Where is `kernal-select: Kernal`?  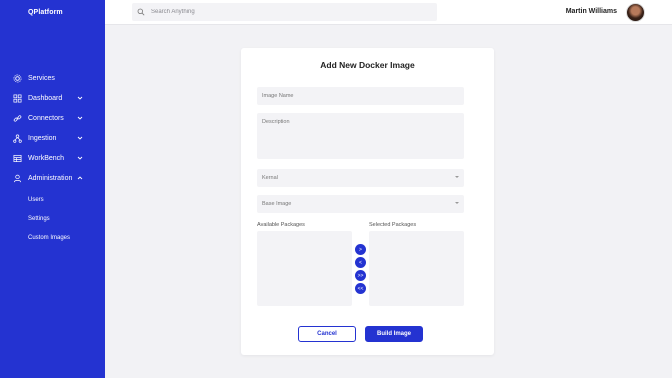
kernal-select: Kernal is located at coordinates (360, 178).